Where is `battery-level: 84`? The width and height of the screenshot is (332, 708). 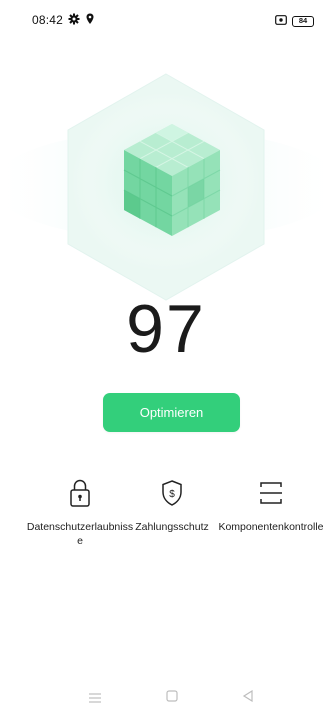
battery-level: 84 is located at coordinates (303, 20).